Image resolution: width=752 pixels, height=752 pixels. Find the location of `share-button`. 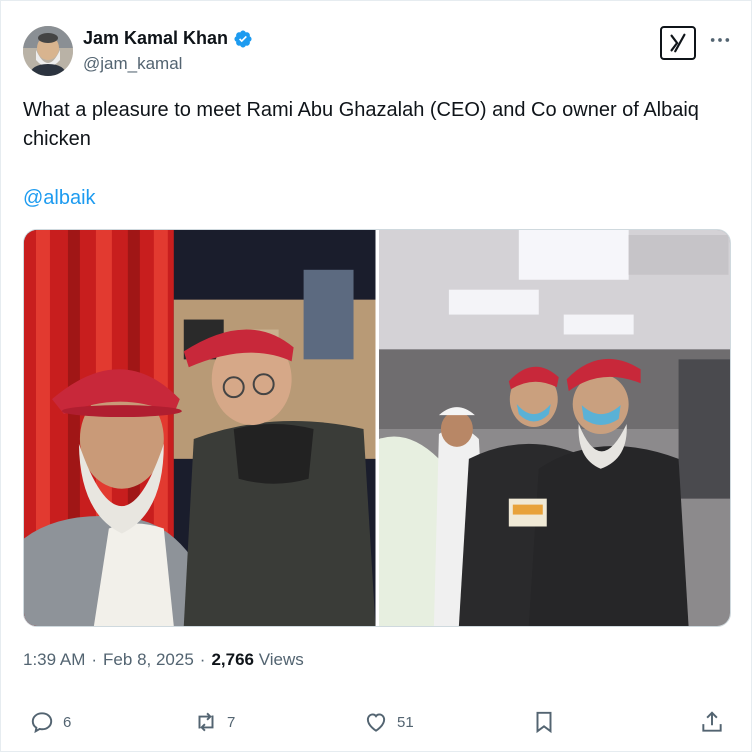

share-button is located at coordinates (712, 722).